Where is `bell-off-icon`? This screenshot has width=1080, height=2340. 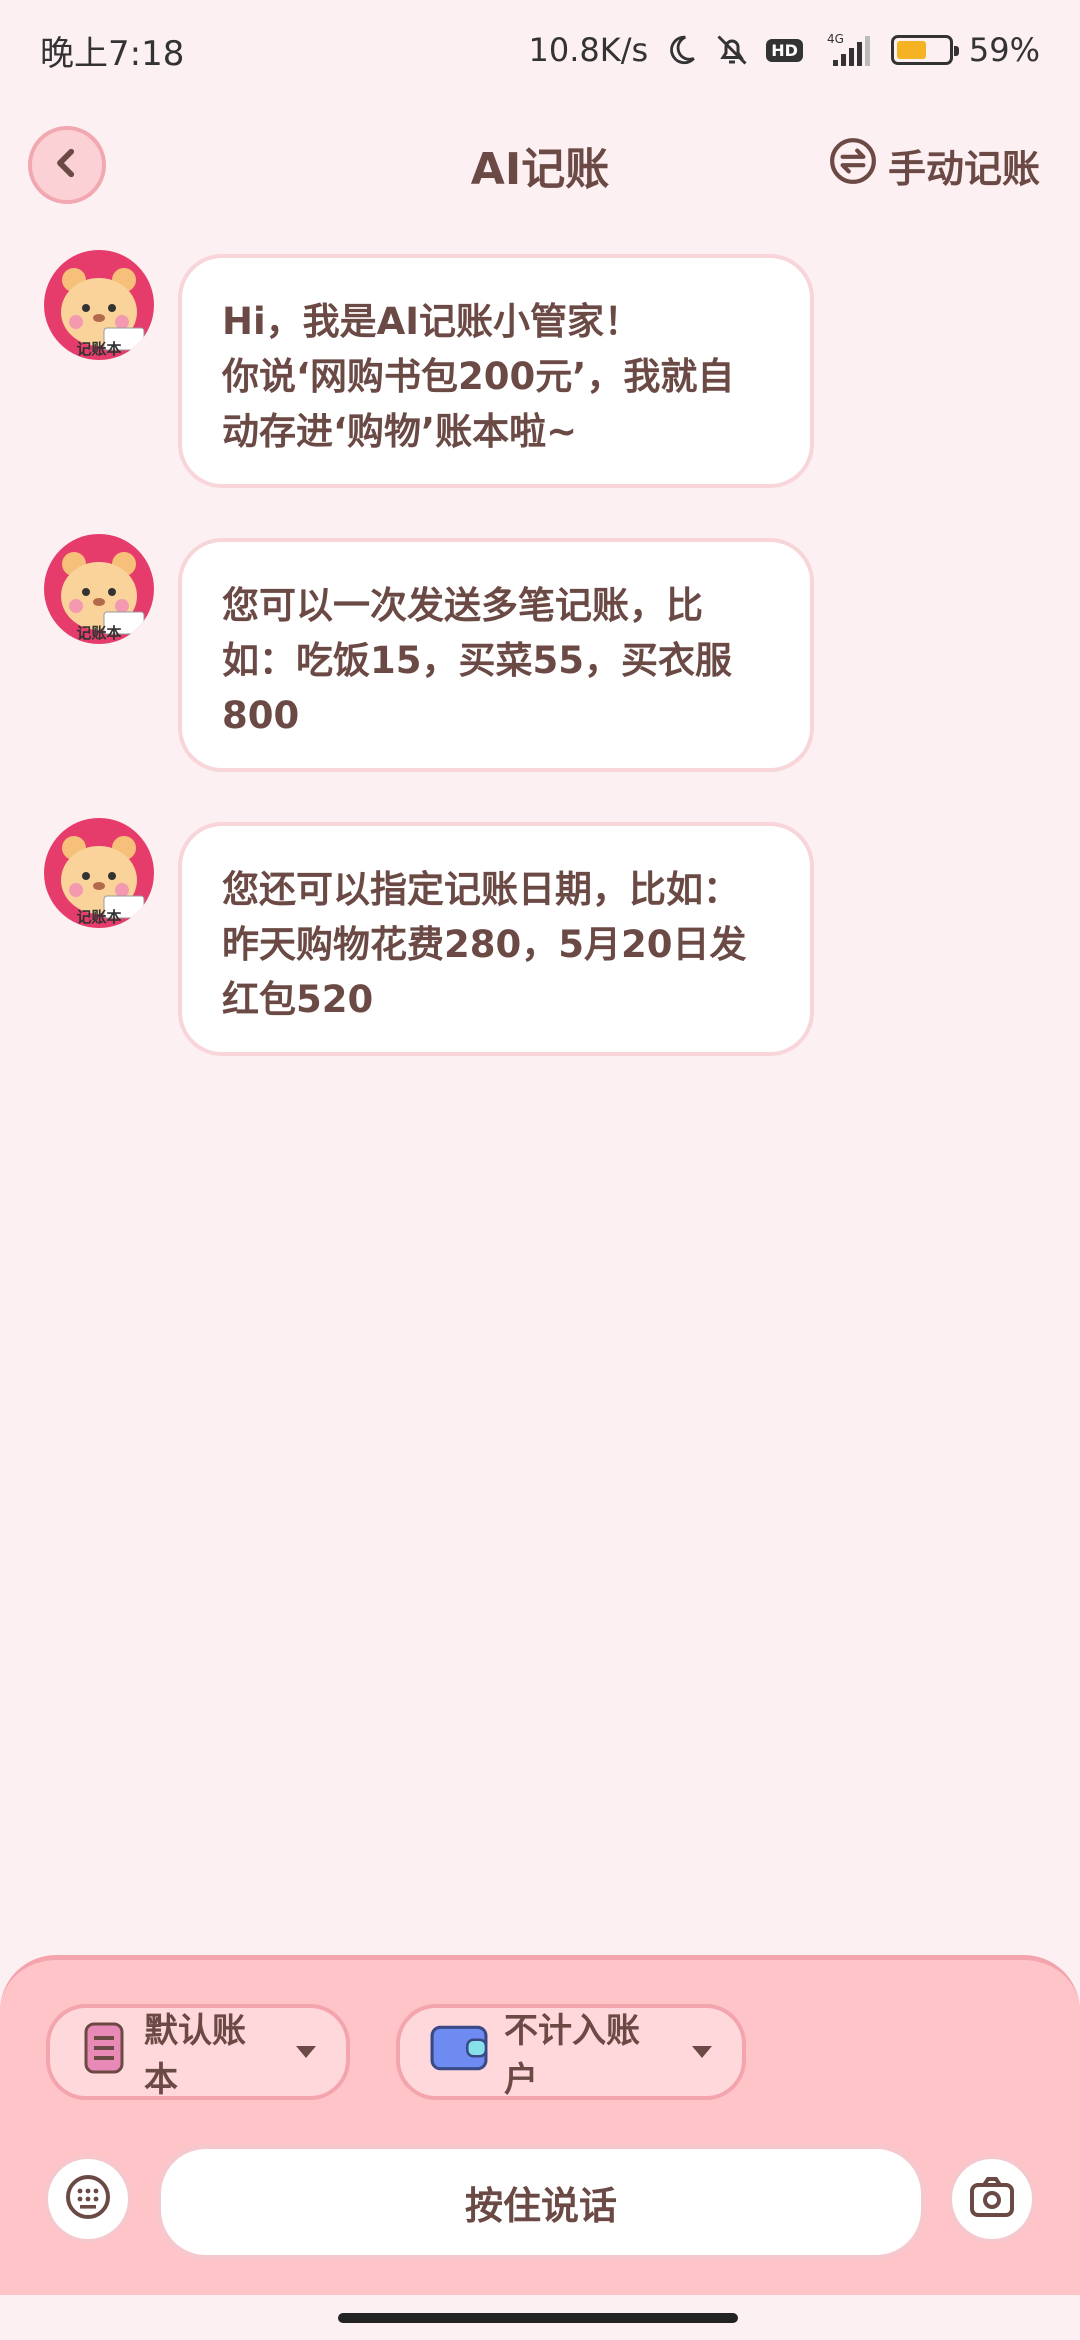
bell-off-icon is located at coordinates (732, 50).